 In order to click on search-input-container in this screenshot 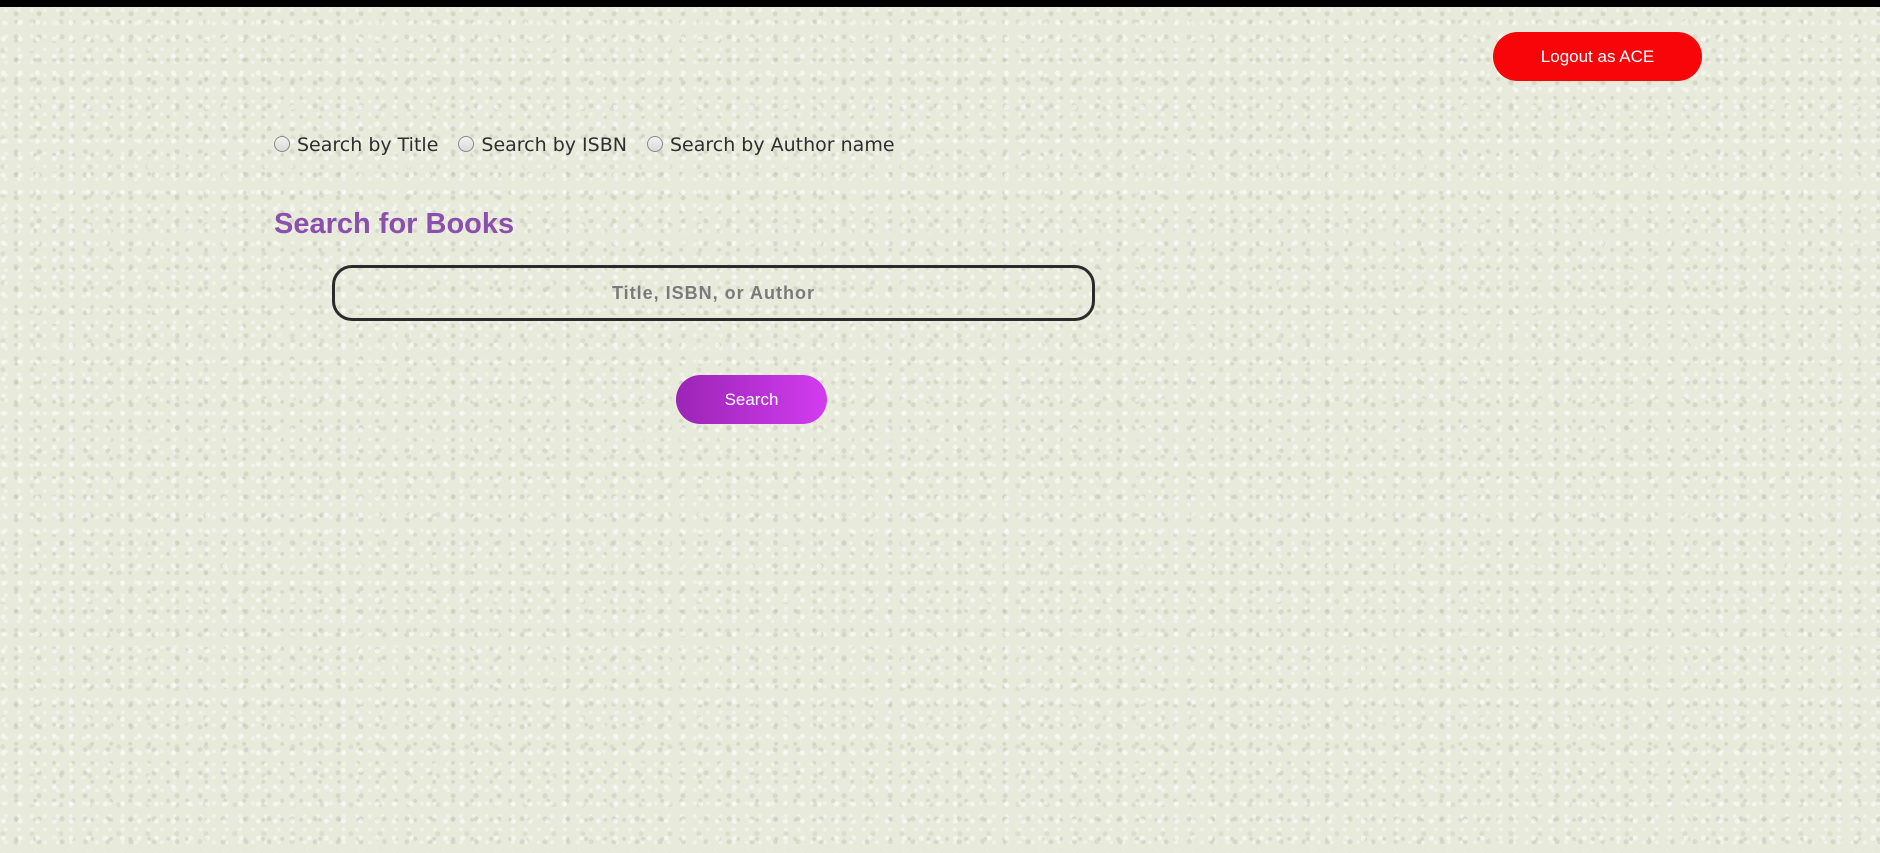, I will do `click(713, 293)`.